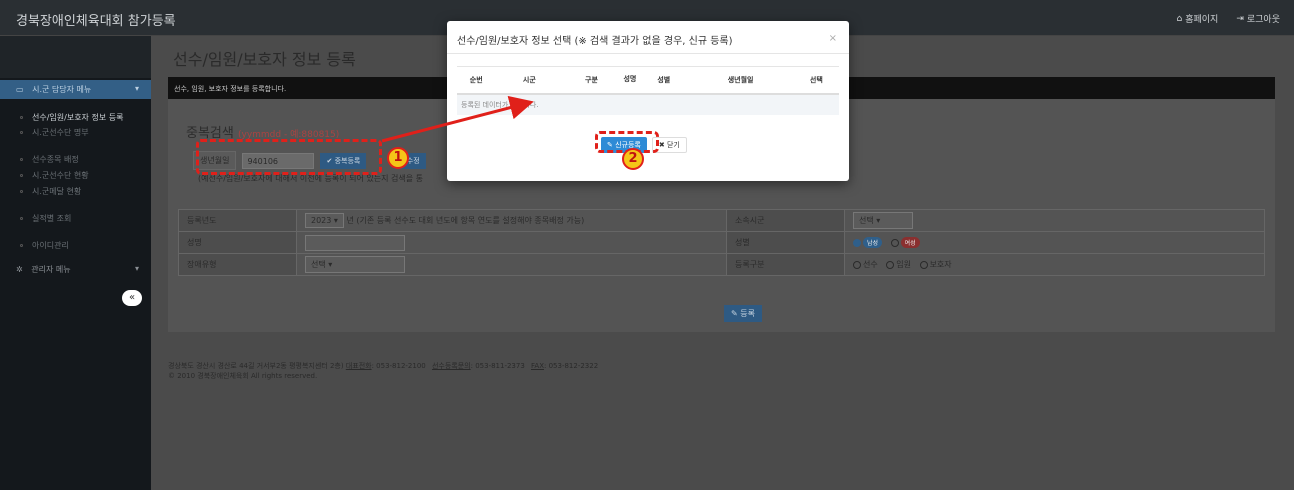  What do you see at coordinates (398, 158) in the screenshot?
I see `annotation-badge-1: 1` at bounding box center [398, 158].